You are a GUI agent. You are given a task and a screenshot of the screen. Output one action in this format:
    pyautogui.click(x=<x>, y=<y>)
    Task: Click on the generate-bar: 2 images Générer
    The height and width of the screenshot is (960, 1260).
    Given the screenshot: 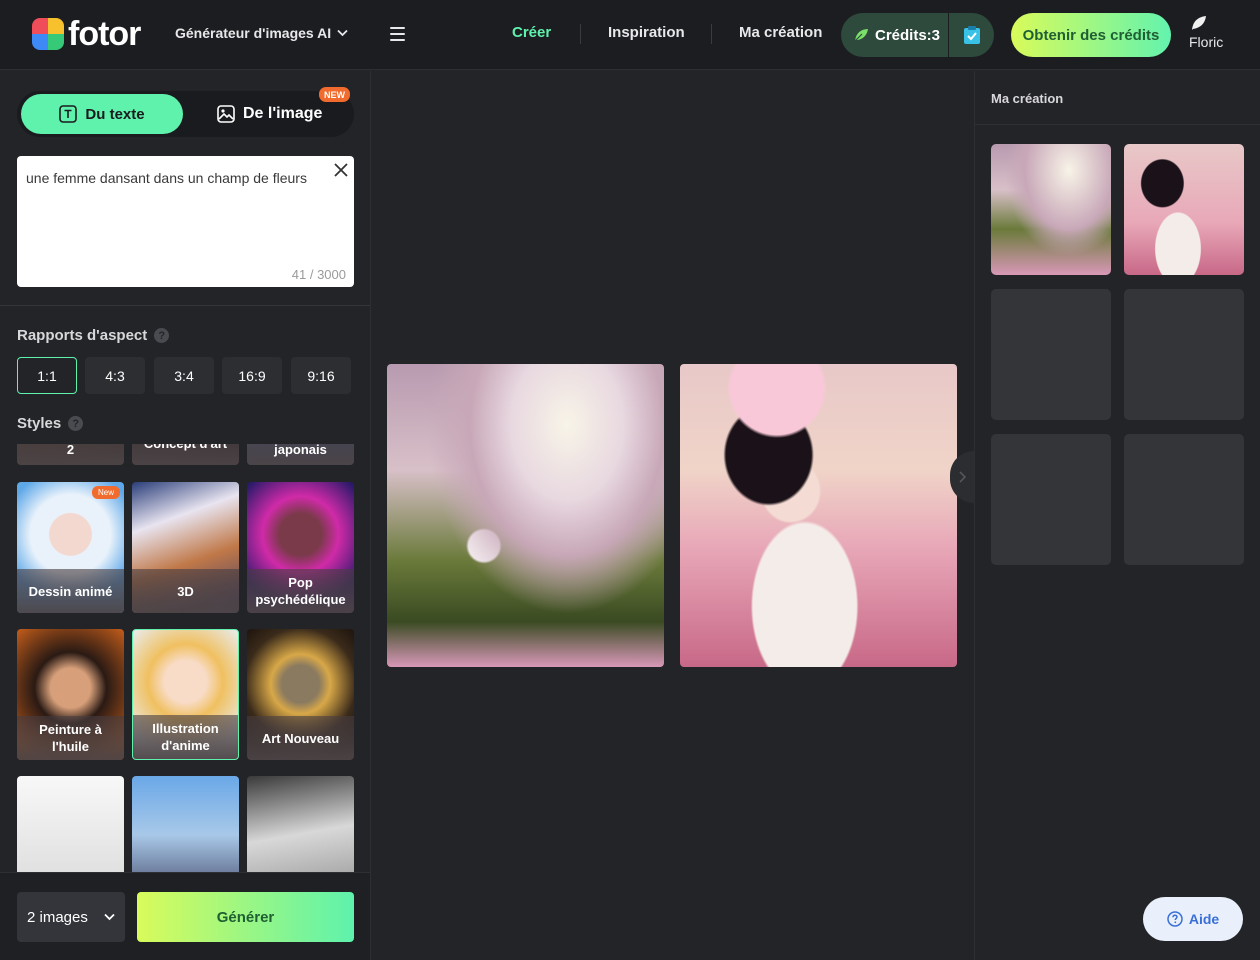 What is the action you would take?
    pyautogui.click(x=185, y=916)
    